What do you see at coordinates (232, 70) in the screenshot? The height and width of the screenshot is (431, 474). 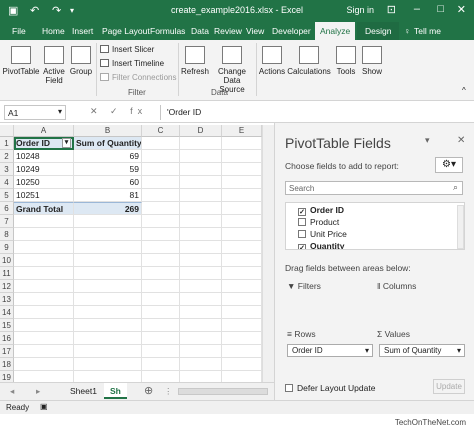 I see `change-data-source-button: Change Data Source` at bounding box center [232, 70].